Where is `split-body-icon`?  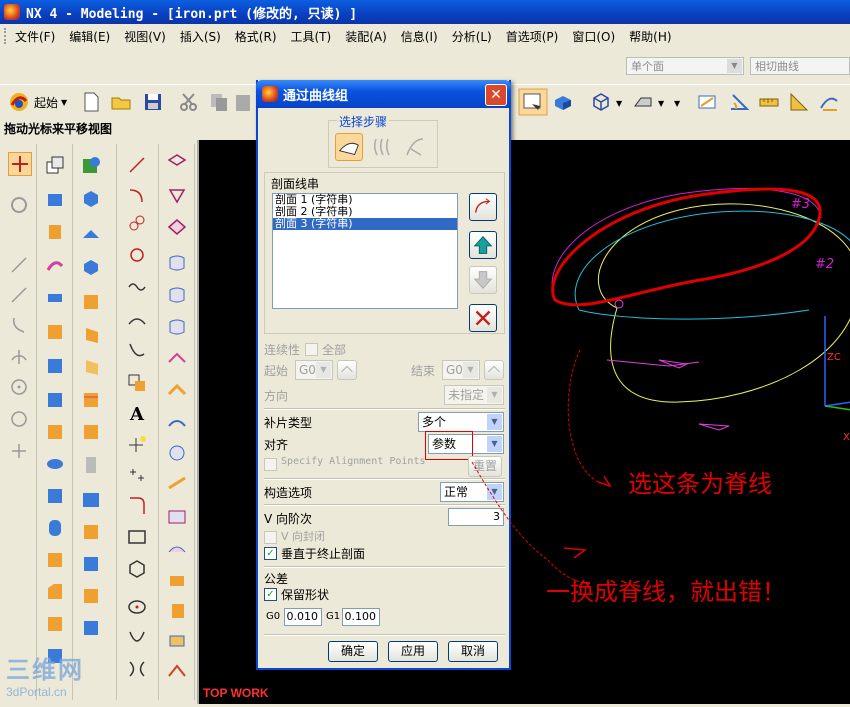 split-body-icon is located at coordinates (91, 431).